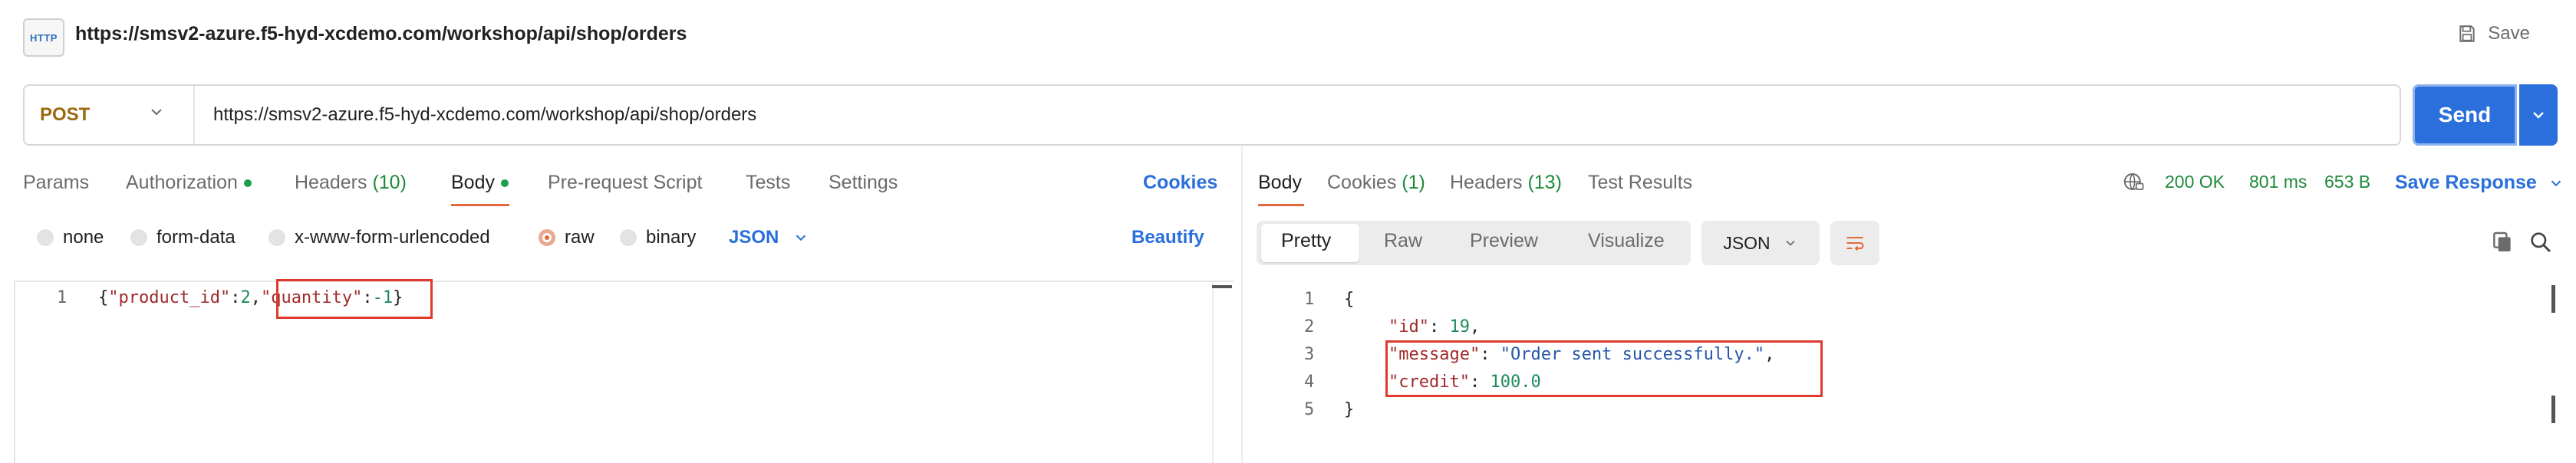 The image size is (2576, 463). I want to click on response-tab-body: Body, so click(1280, 183).